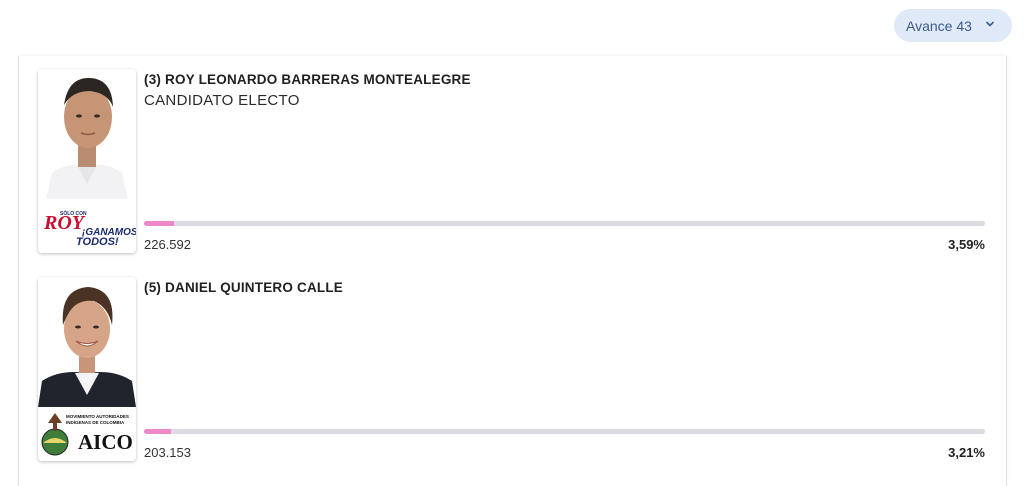 The height and width of the screenshot is (486, 1024). Describe the element at coordinates (990, 24) in the screenshot. I see `chevron-down-icon` at that location.